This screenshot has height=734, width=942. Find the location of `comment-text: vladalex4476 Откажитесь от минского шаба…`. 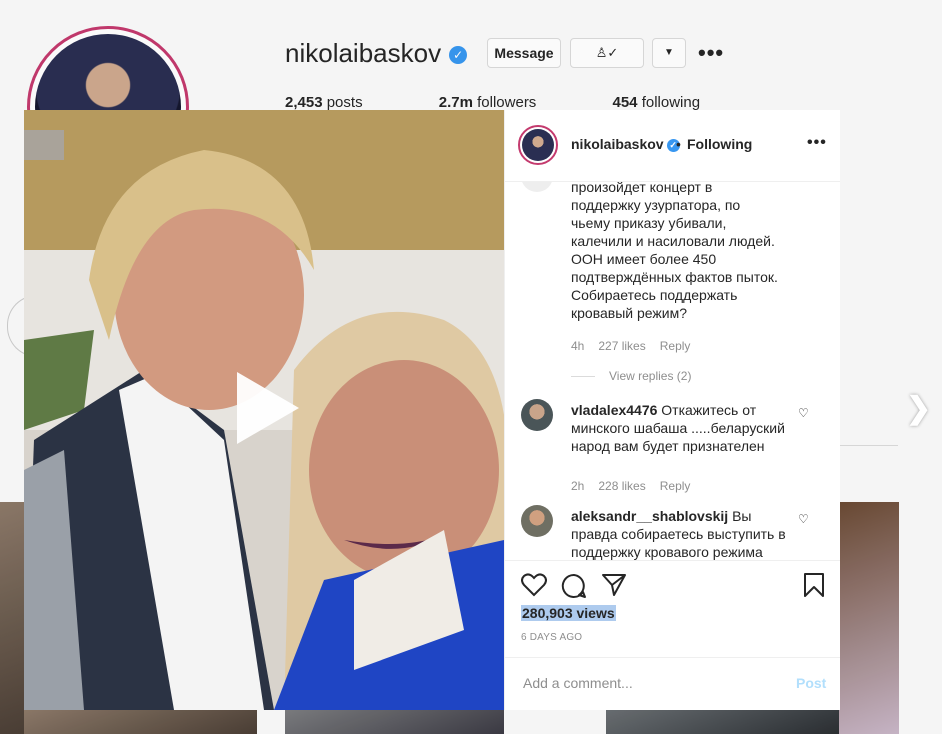

comment-text: vladalex4476 Откажитесь от минского шаба… is located at coordinates (678, 428).